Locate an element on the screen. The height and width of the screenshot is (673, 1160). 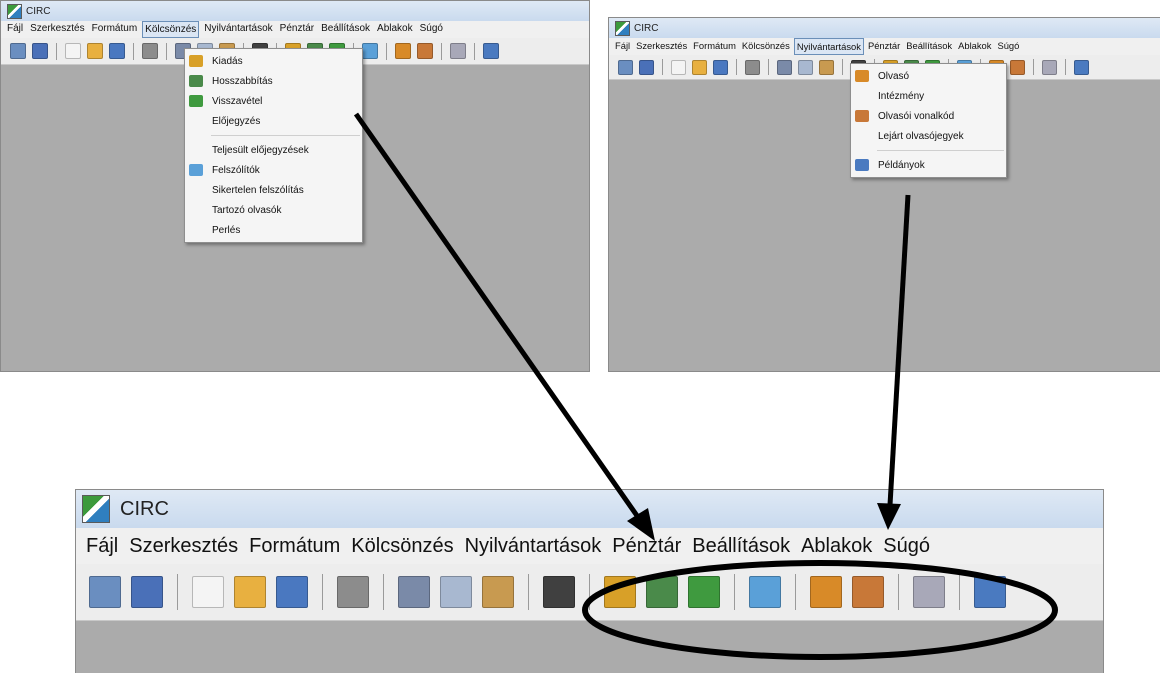
menu-item-elojegyzes: Előjegyzés is located at coordinates (273, 121).